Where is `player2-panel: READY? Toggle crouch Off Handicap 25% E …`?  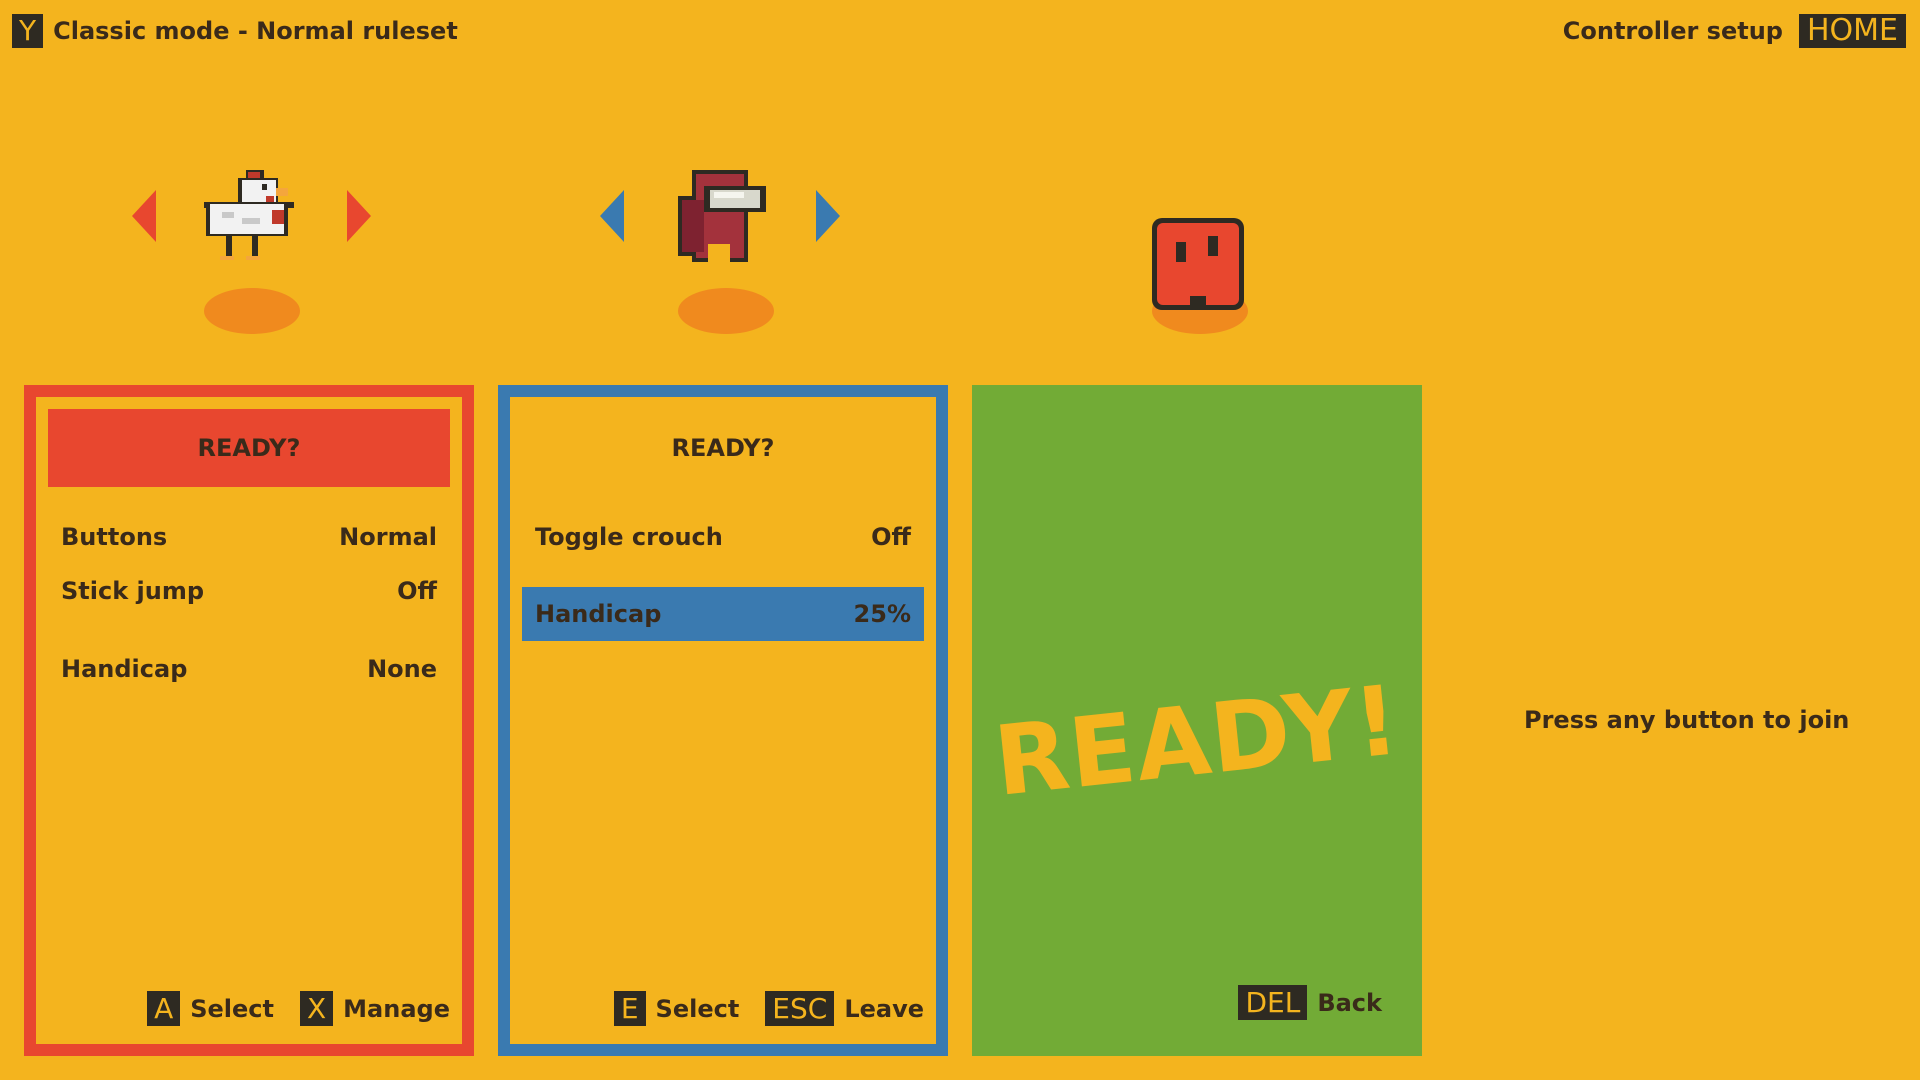 player2-panel: READY? Toggle crouch Off Handicap 25% E … is located at coordinates (723, 720).